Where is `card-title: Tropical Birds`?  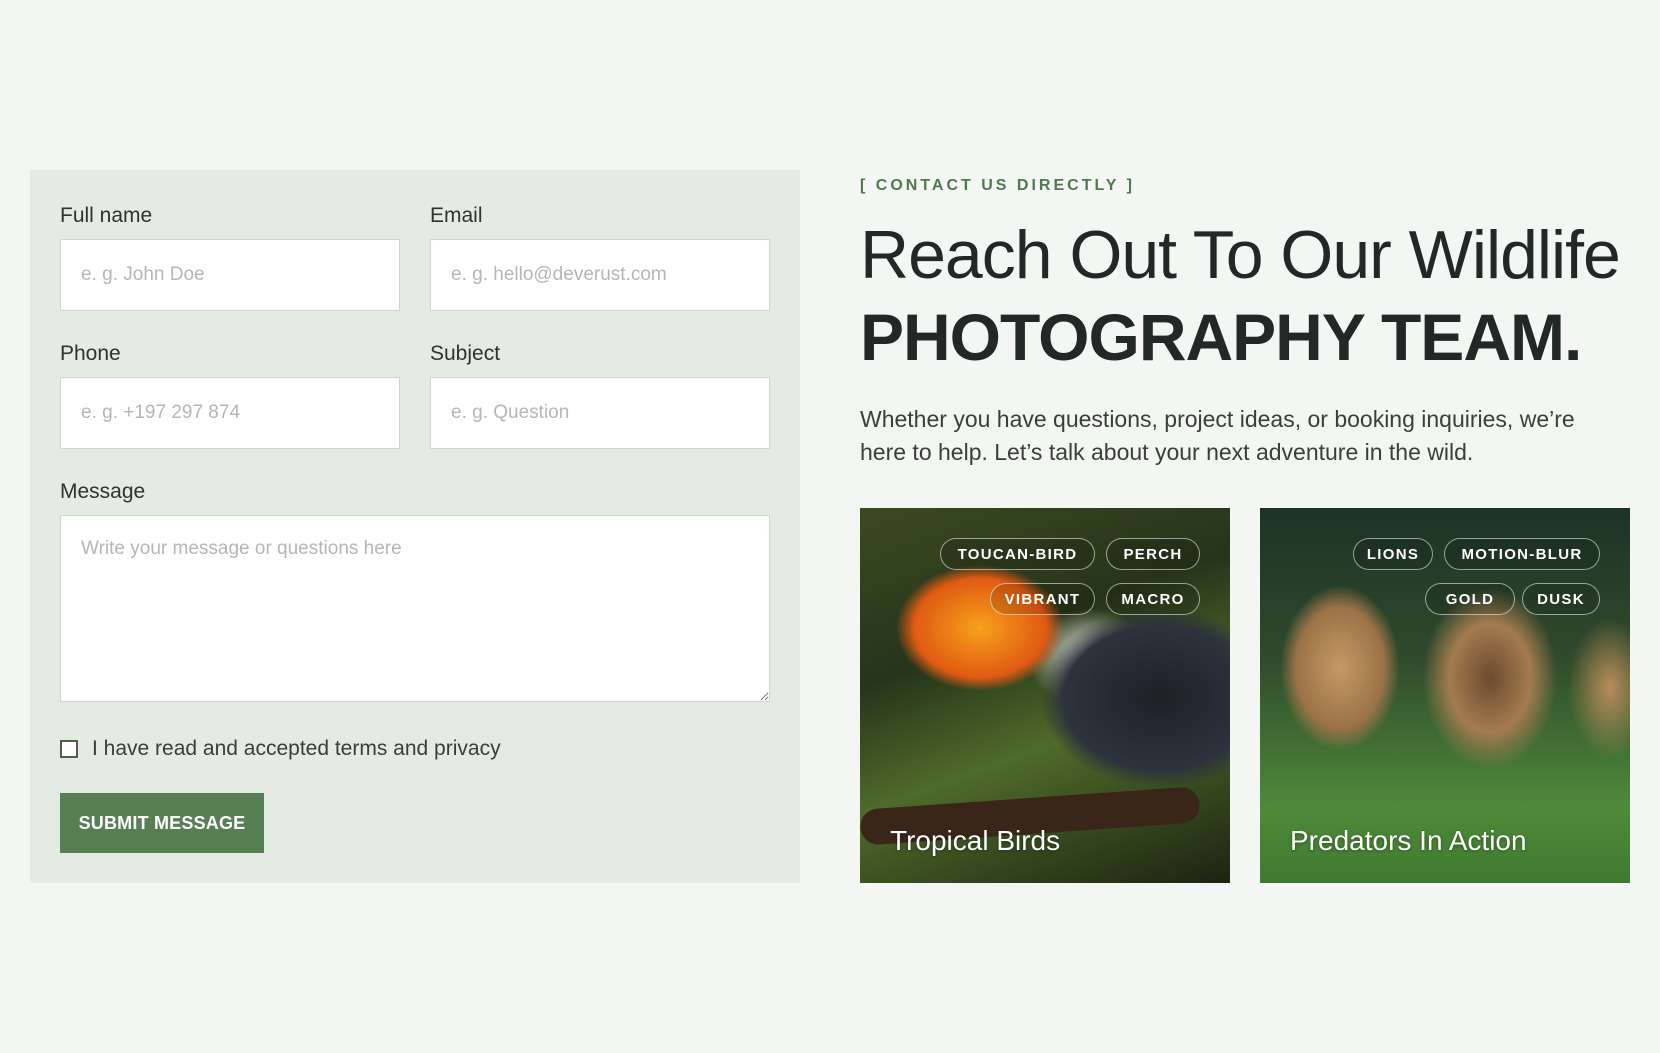 card-title: Tropical Birds is located at coordinates (975, 840).